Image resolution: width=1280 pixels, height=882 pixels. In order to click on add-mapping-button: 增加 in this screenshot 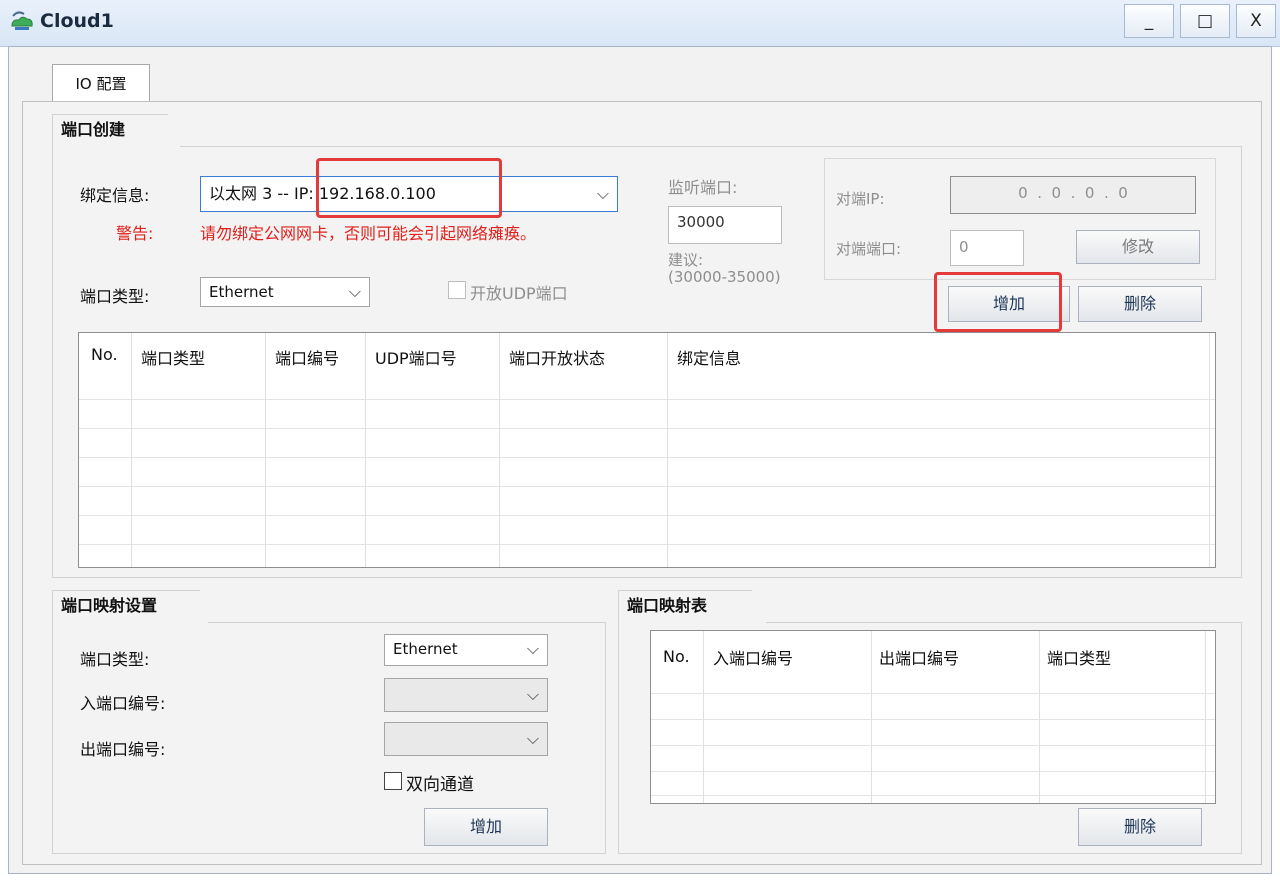, I will do `click(486, 827)`.